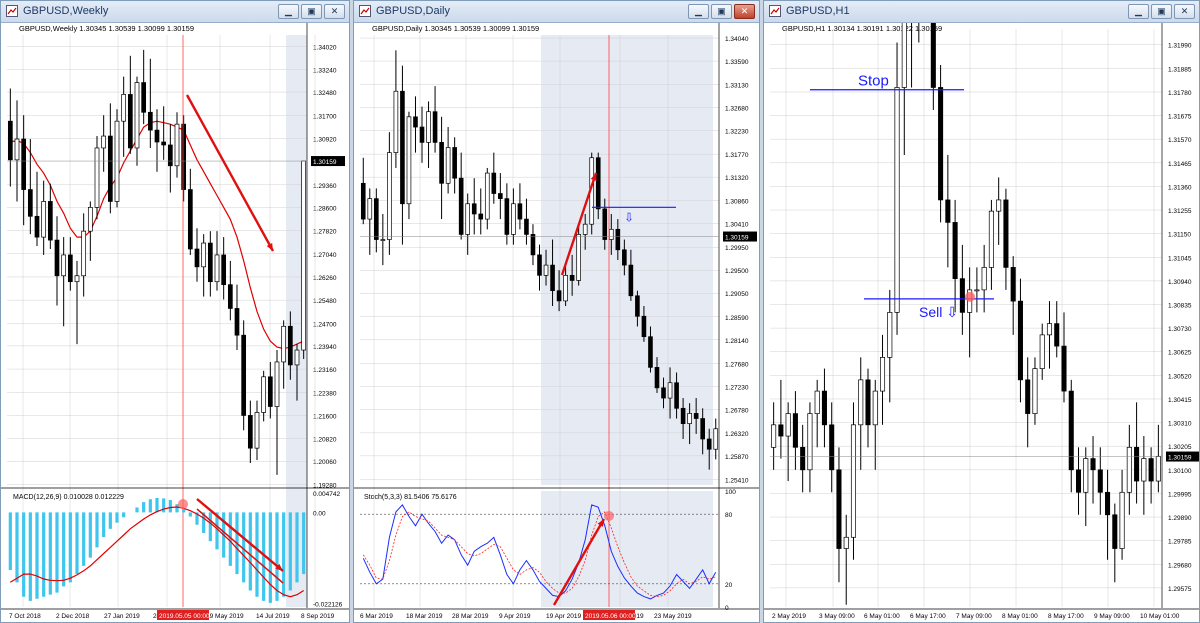 Image resolution: width=1200 pixels, height=623 pixels. Describe the element at coordinates (424, 616) in the screenshot. I see `time-axis-label: 18 Mar 2019` at that location.